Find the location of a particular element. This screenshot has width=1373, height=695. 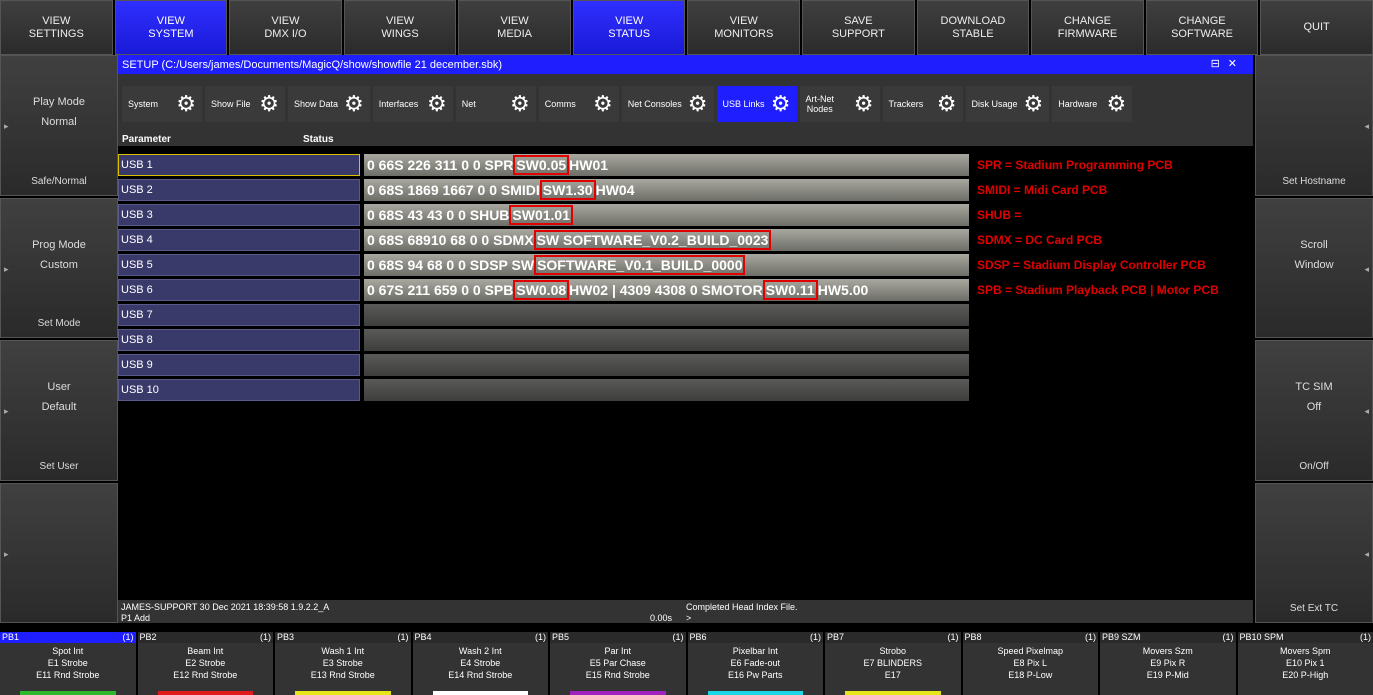

top-button-5: VIEW STATUS is located at coordinates (629, 27).